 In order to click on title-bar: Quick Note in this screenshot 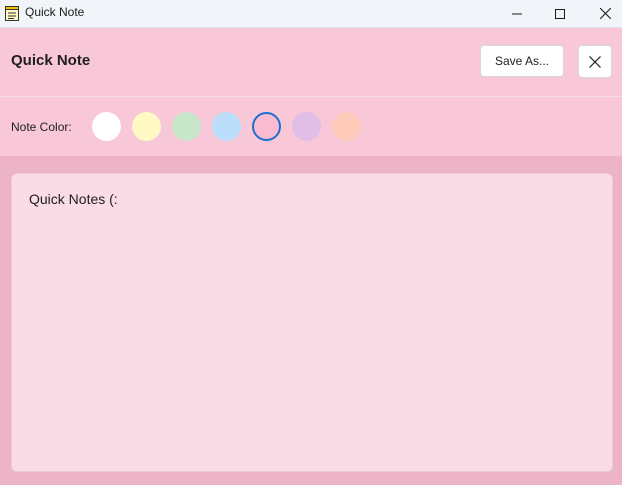, I will do `click(311, 14)`.